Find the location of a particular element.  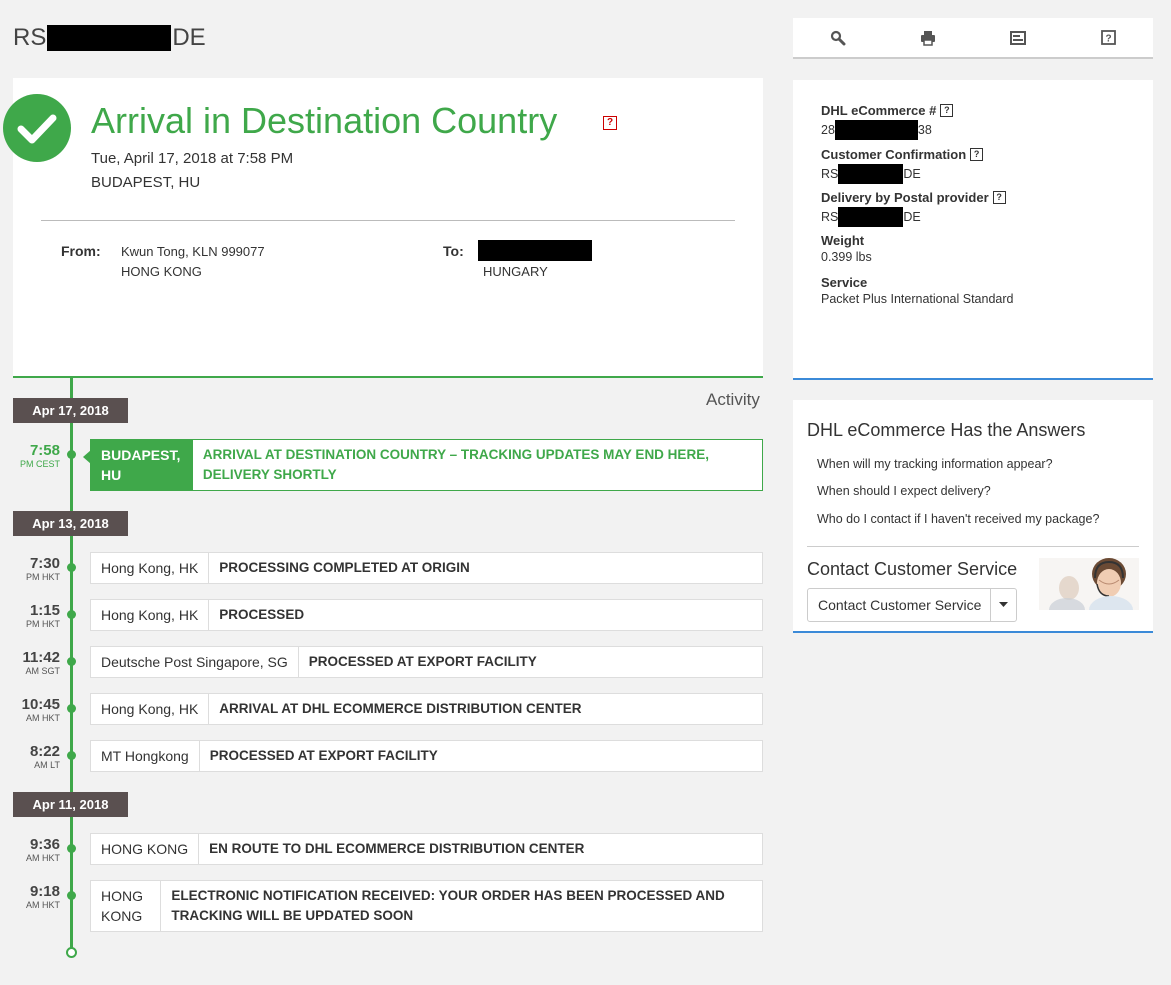

to-label: To: is located at coordinates (453, 251).